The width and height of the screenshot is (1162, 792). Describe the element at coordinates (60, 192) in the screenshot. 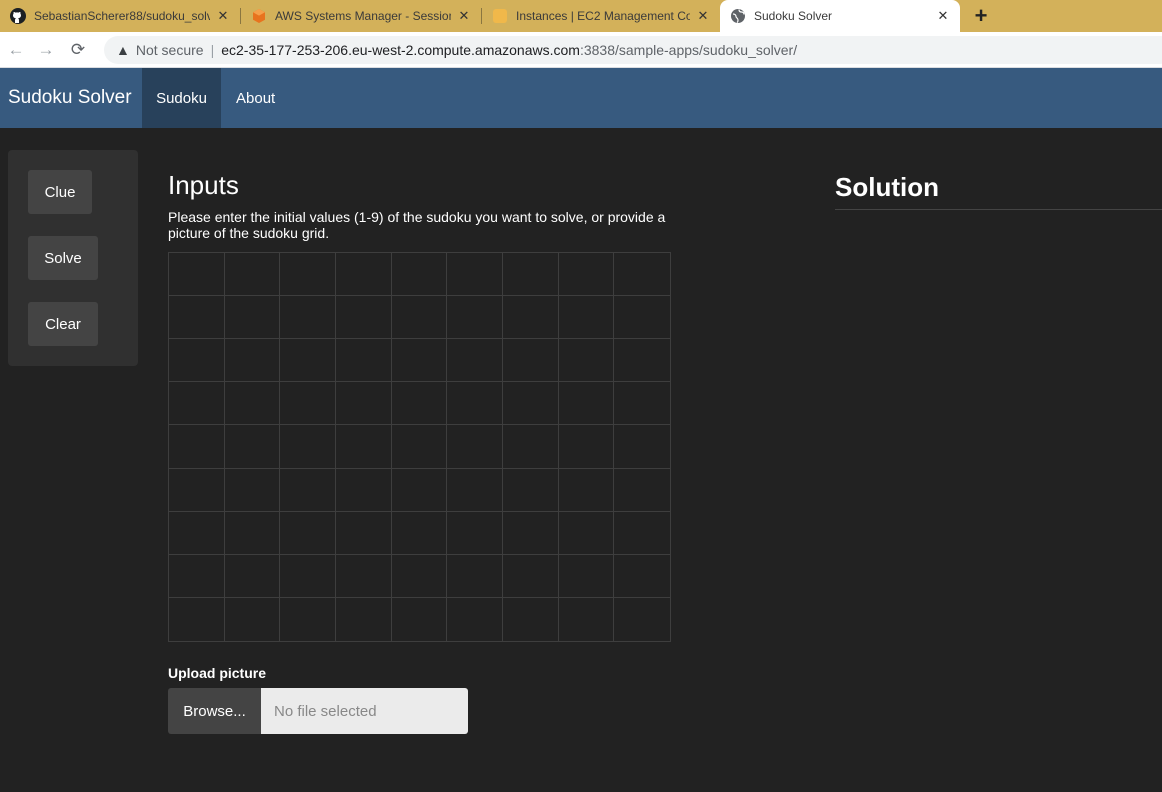

I see `clue-button: Clue` at that location.